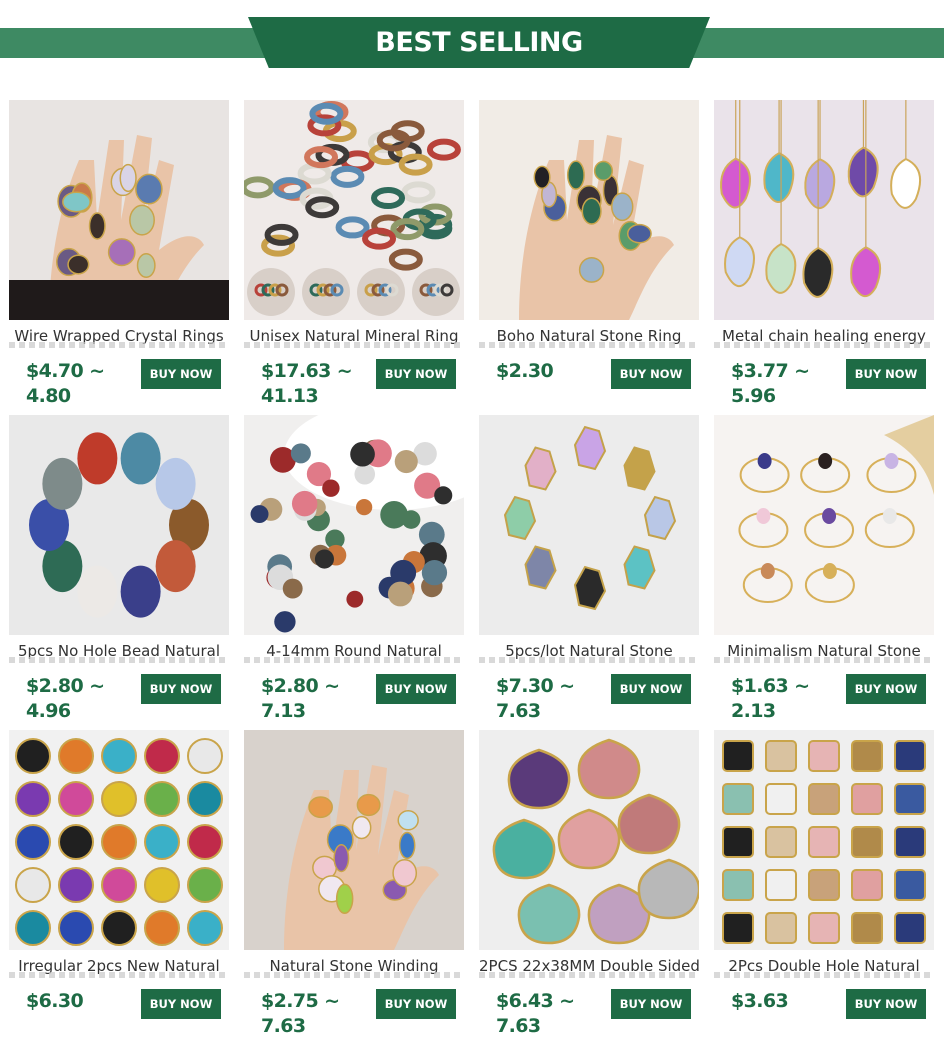 Image resolution: width=944 pixels, height=1040 pixels. Describe the element at coordinates (300, 1013) in the screenshot. I see `product-price: $2.75 ~ 7.63` at that location.